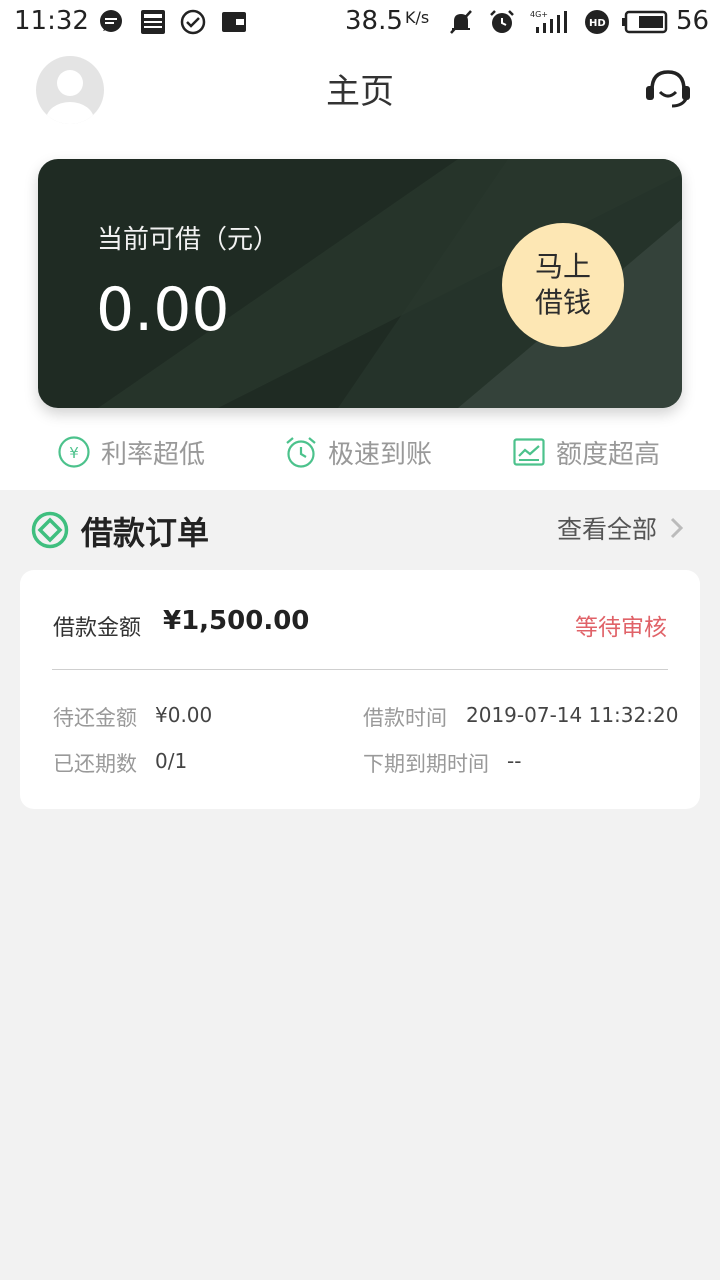 The height and width of the screenshot is (1280, 720). I want to click on feature-label: 极速到账, so click(380, 454).